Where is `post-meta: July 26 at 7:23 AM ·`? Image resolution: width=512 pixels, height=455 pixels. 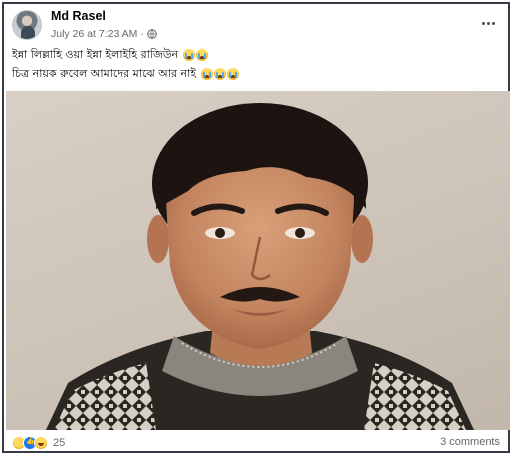
post-meta: July 26 at 7:23 AM · is located at coordinates (104, 34).